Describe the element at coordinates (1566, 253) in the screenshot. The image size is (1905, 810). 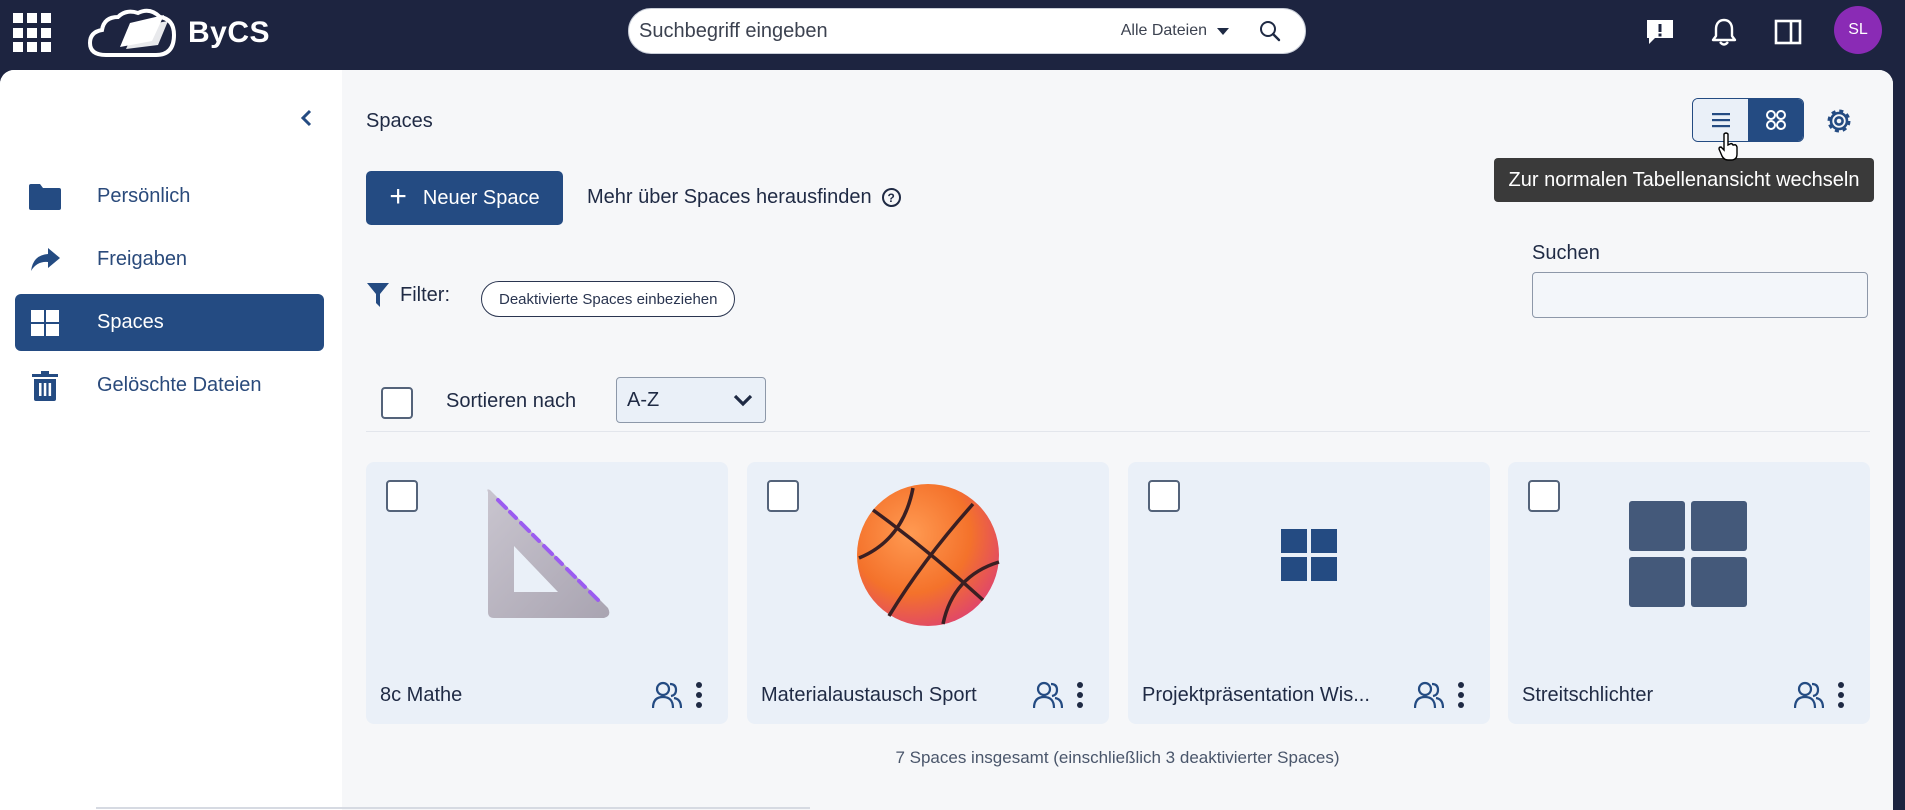
I see `space-search-label: Suchen` at that location.